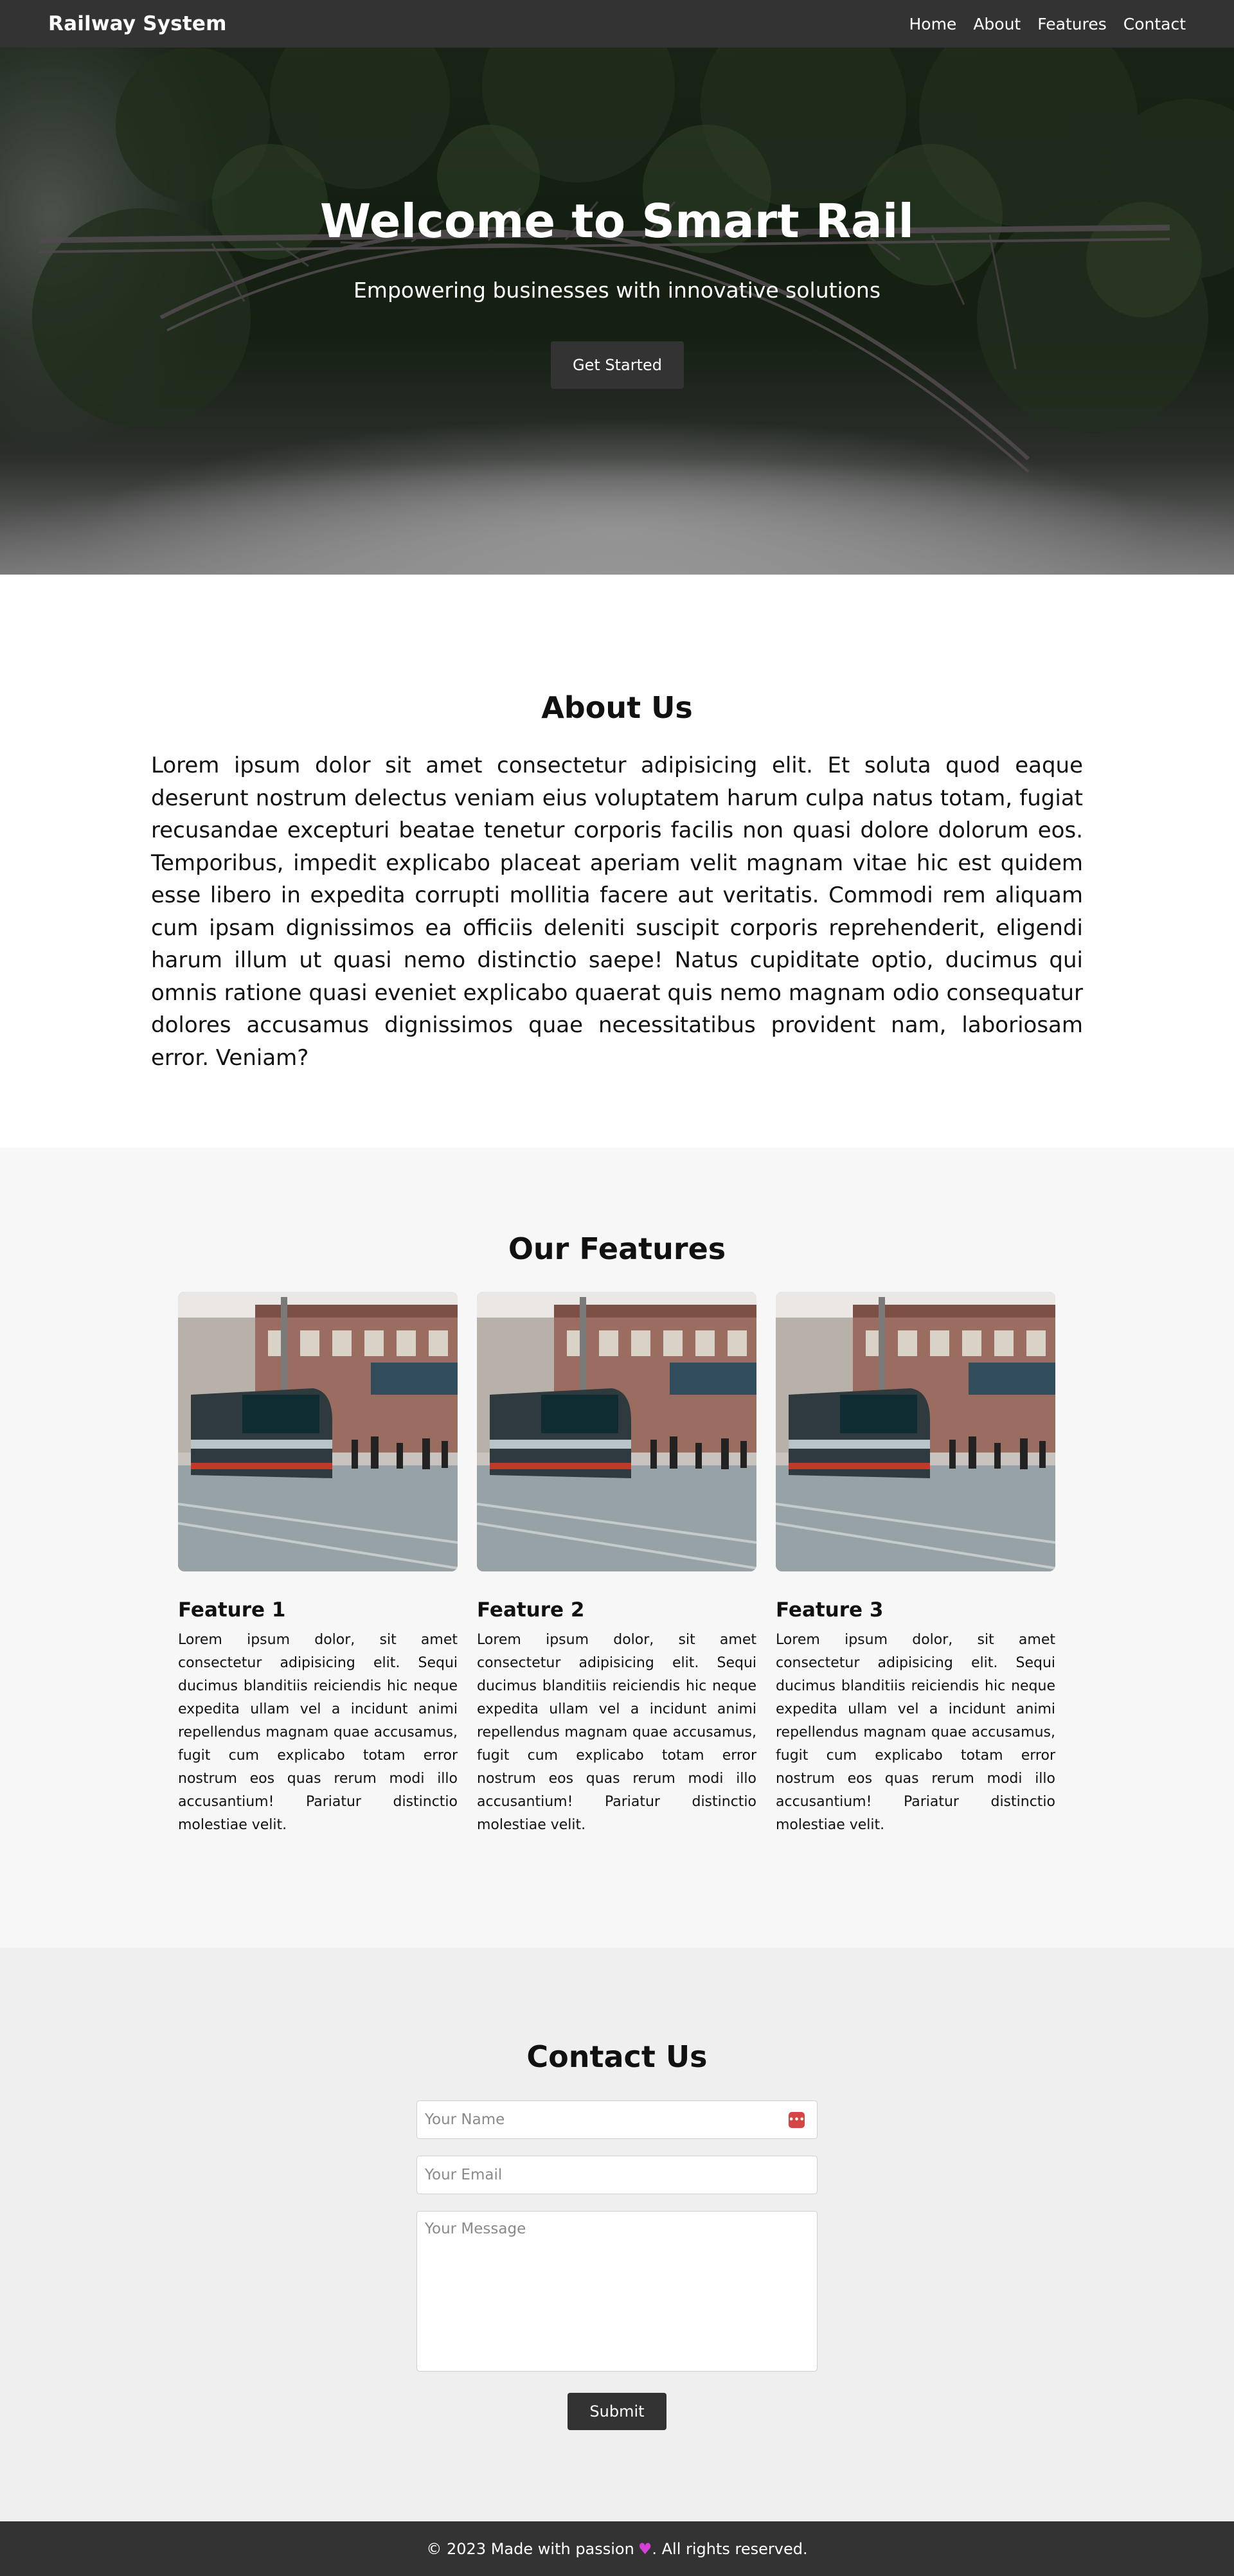 Image resolution: width=1234 pixels, height=2576 pixels. What do you see at coordinates (830, 1610) in the screenshot?
I see `feature-title: Feature 3` at bounding box center [830, 1610].